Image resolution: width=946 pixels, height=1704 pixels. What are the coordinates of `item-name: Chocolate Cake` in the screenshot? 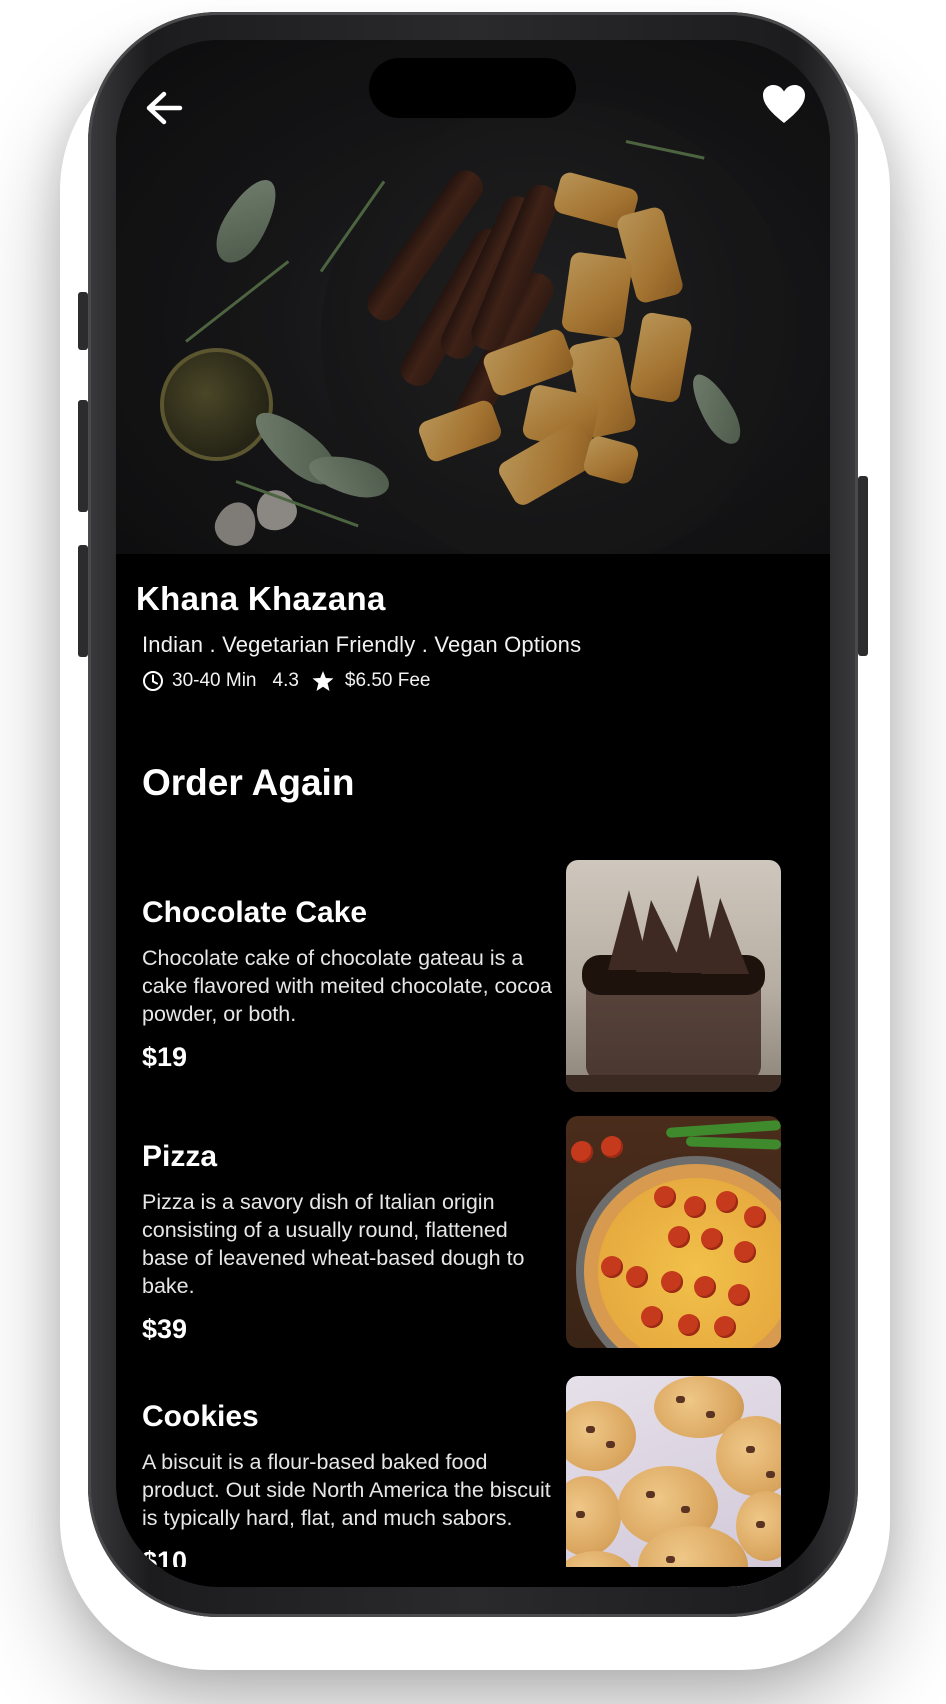 It's located at (255, 912).